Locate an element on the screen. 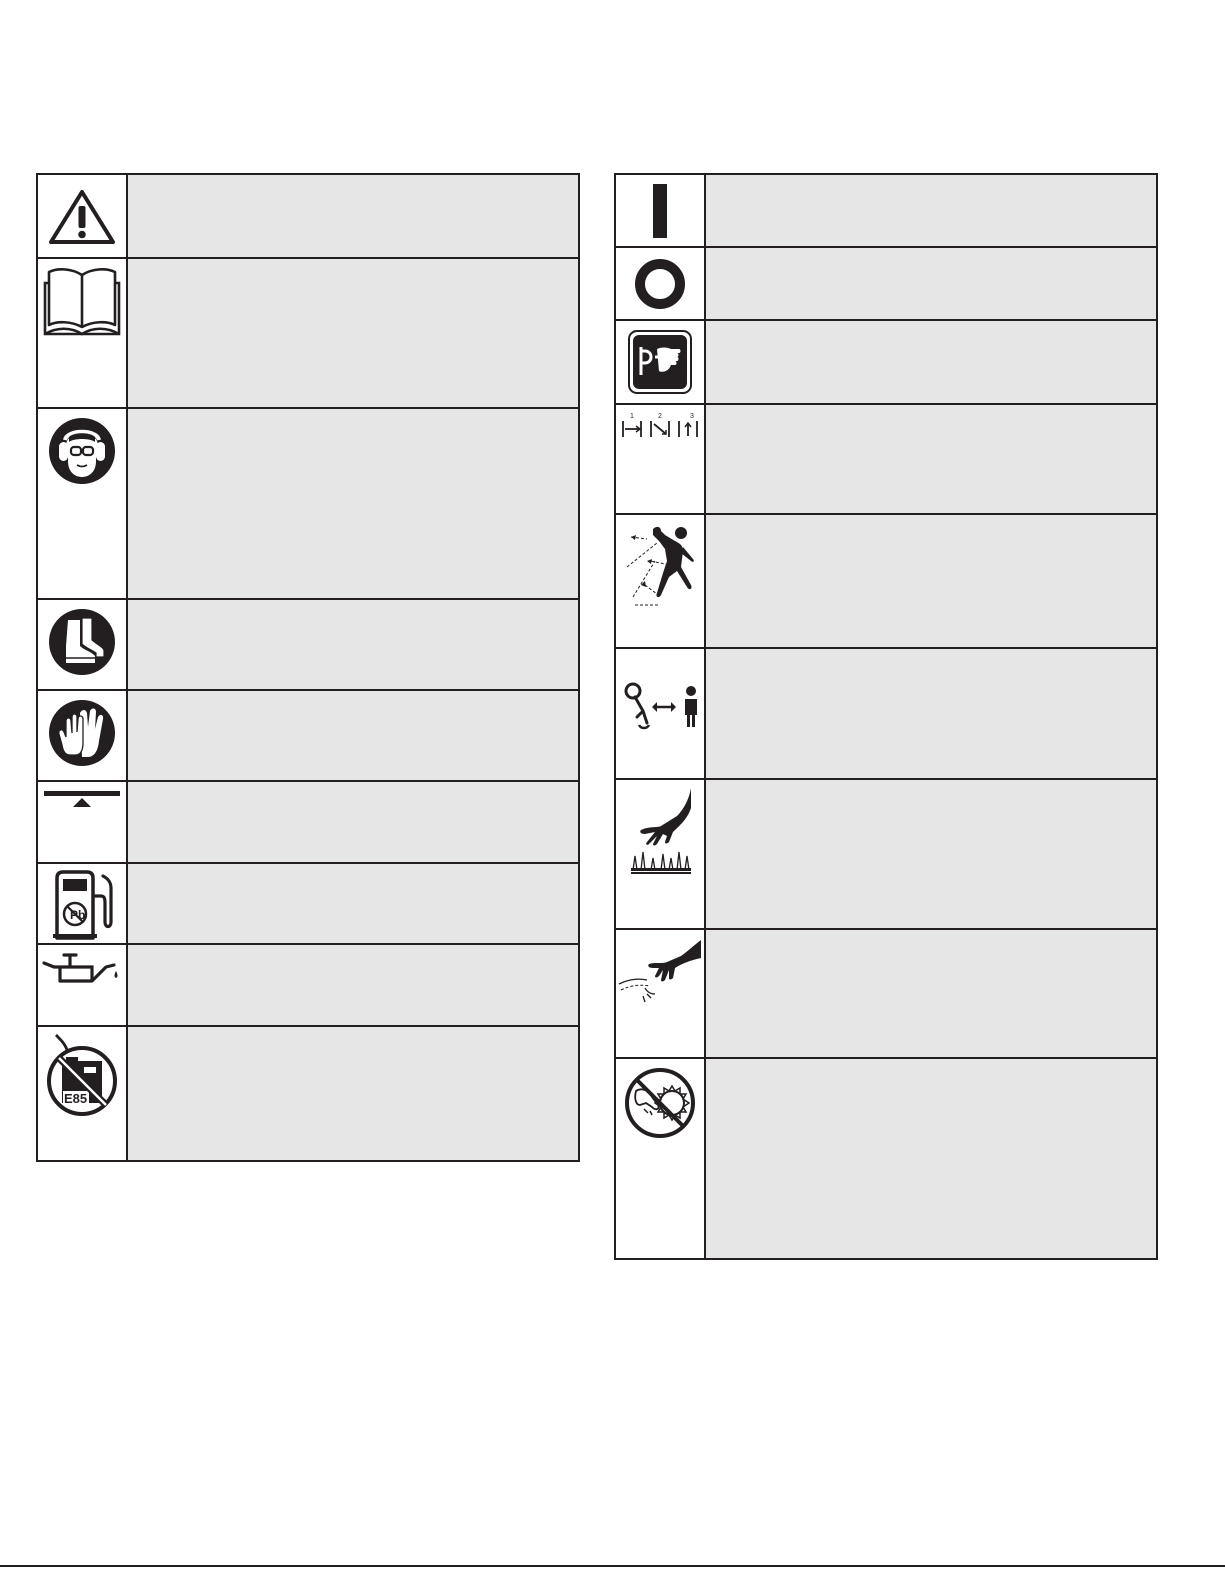 Image resolution: width=1225 pixels, height=1585 pixels. step-number: 2 is located at coordinates (660, 416).